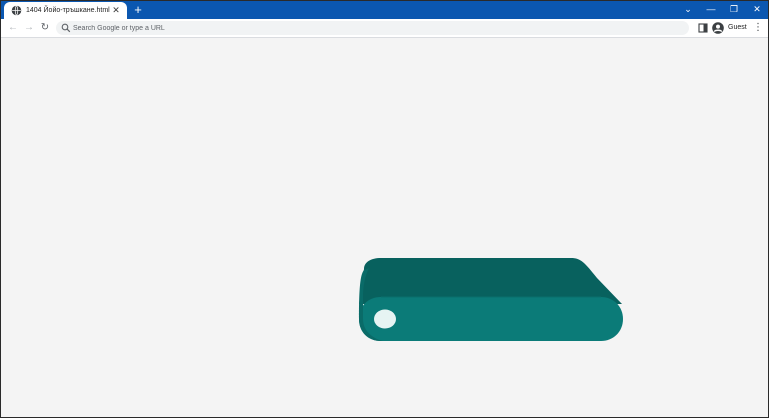  Describe the element at coordinates (734, 9) in the screenshot. I see `restore-button: ❐` at that location.